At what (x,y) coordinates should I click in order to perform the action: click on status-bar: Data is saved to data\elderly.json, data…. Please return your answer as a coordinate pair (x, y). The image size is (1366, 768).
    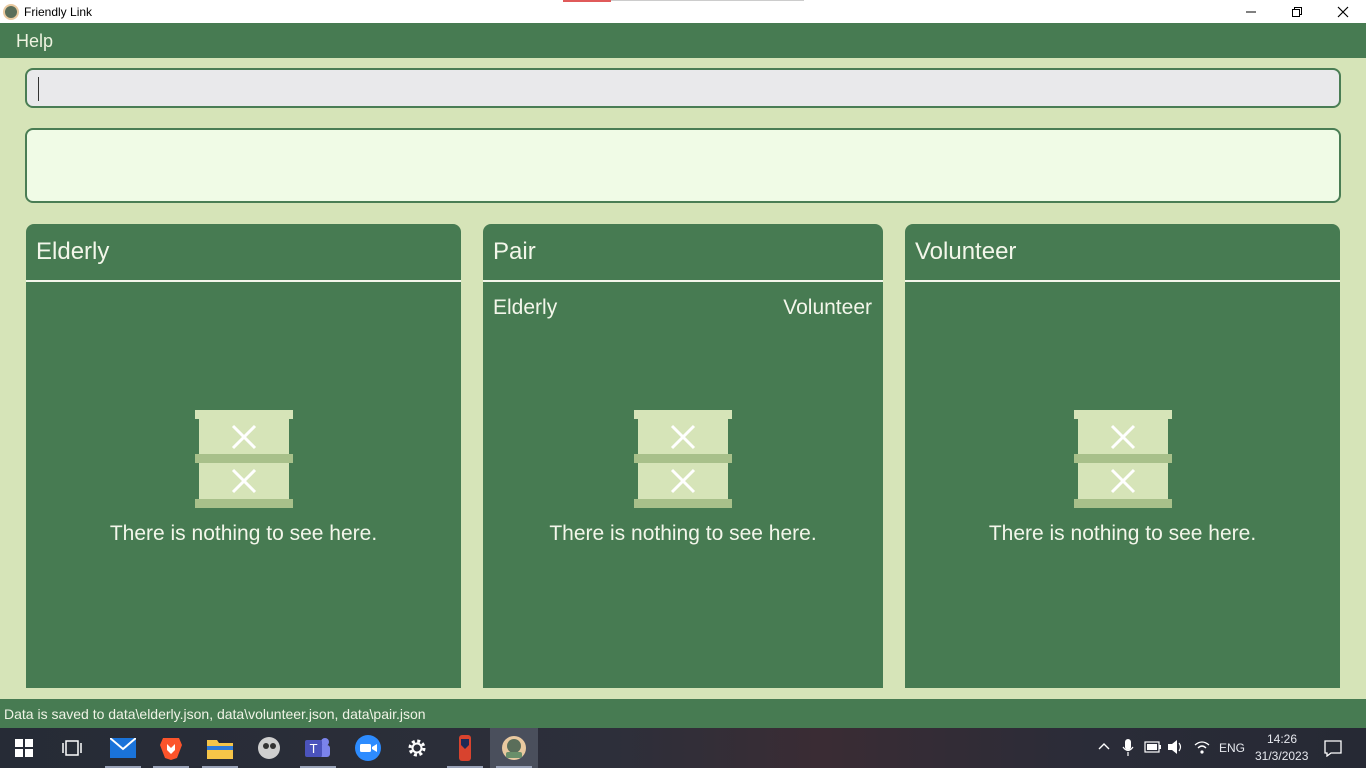
    Looking at the image, I should click on (683, 713).